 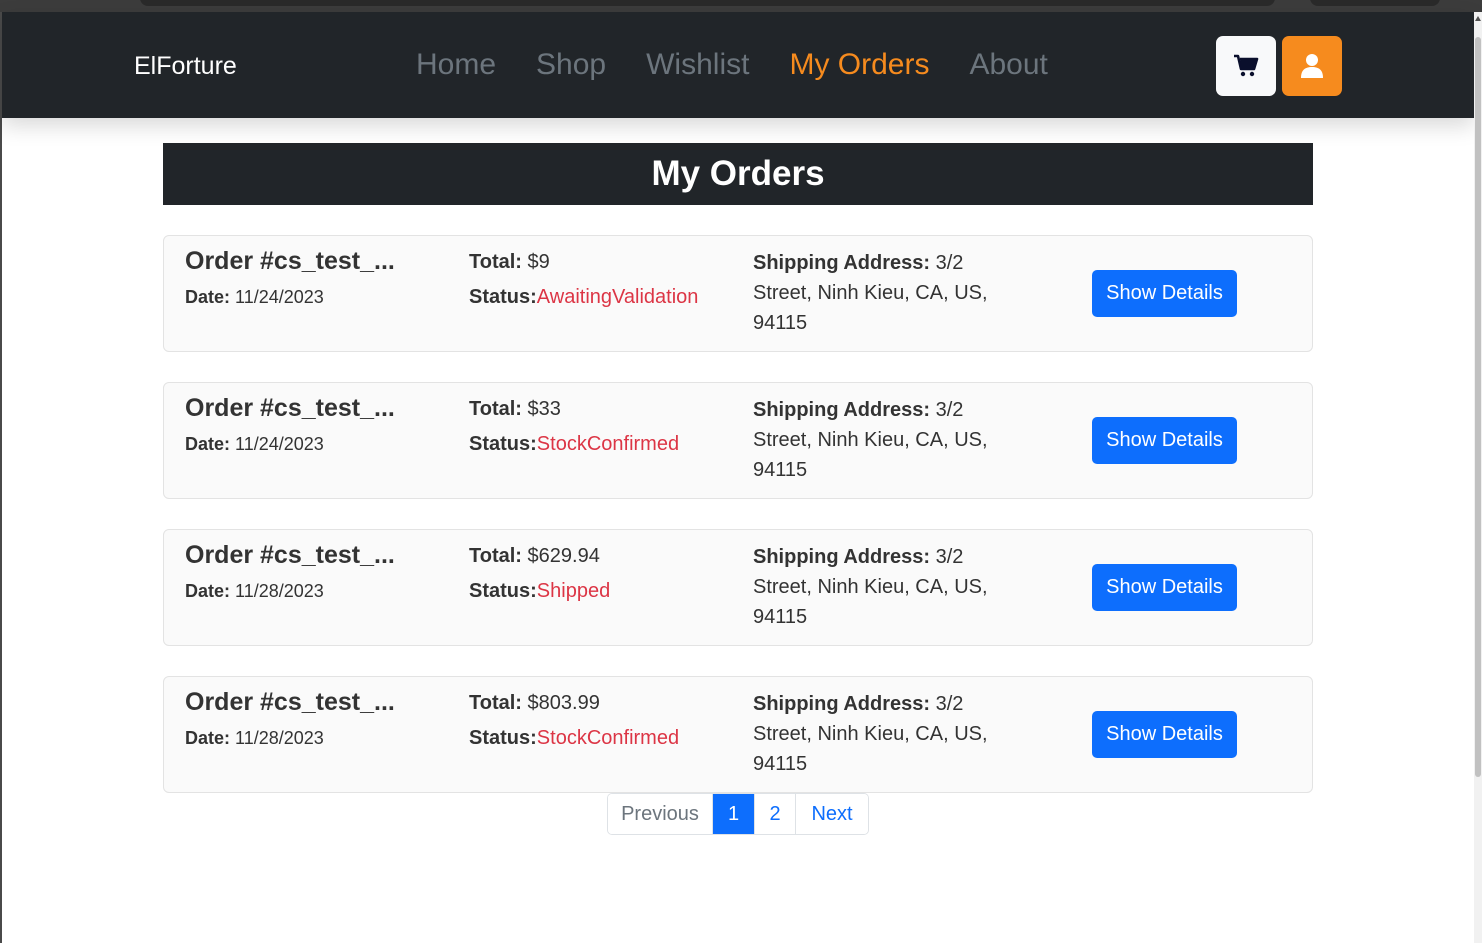 I want to click on status-badge: AwaitingValidation, so click(x=617, y=297).